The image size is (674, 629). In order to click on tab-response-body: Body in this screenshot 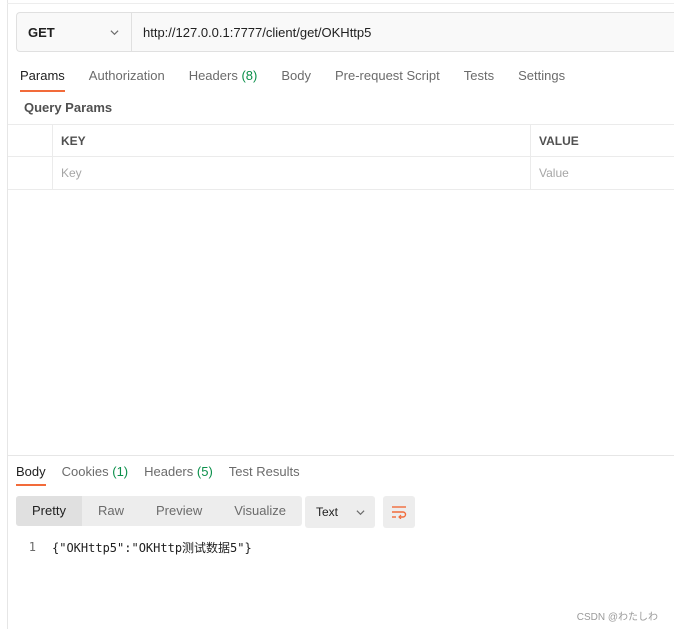, I will do `click(31, 472)`.